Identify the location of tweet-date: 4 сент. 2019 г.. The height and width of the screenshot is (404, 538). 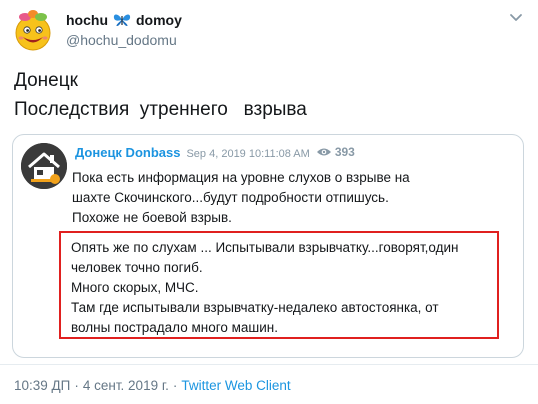
(126, 385).